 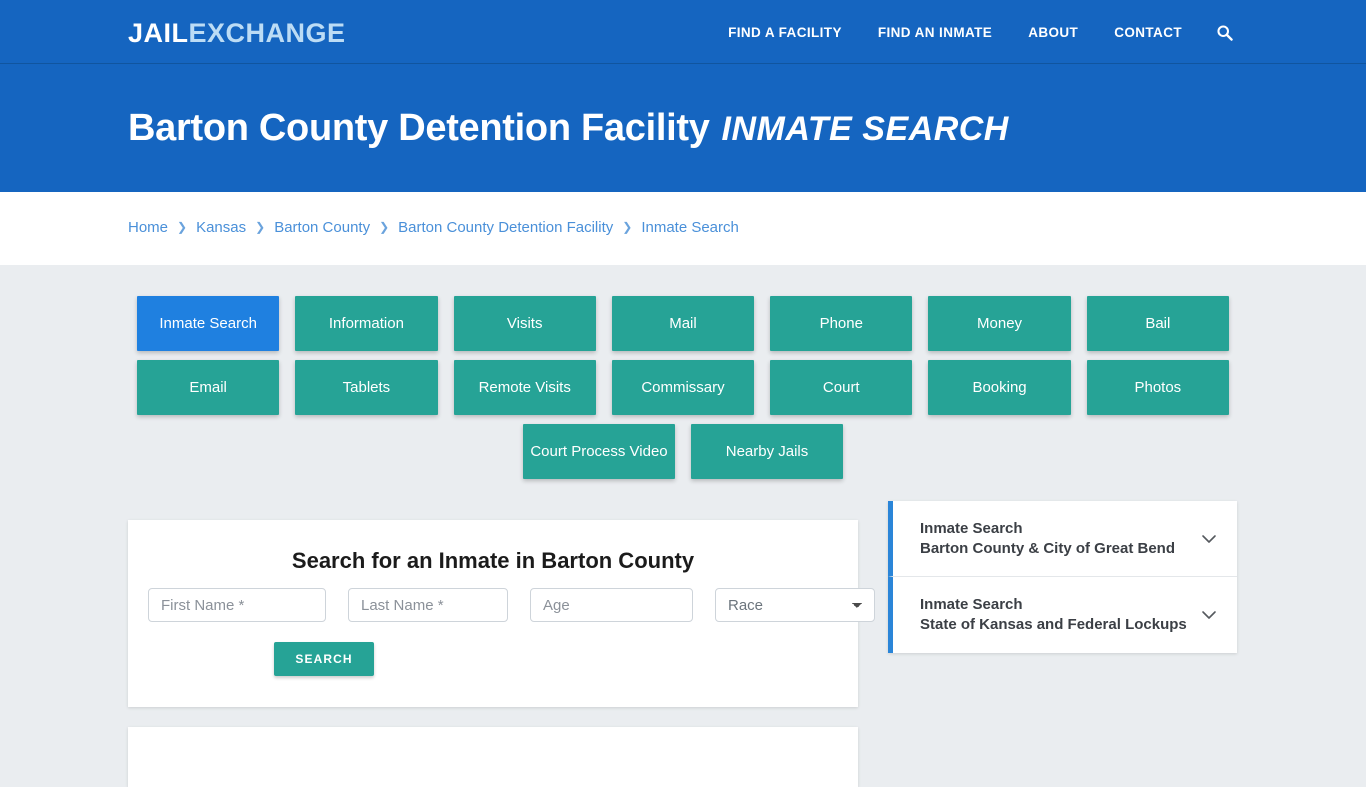 I want to click on logo-text-jail: JAIL, so click(x=158, y=33).